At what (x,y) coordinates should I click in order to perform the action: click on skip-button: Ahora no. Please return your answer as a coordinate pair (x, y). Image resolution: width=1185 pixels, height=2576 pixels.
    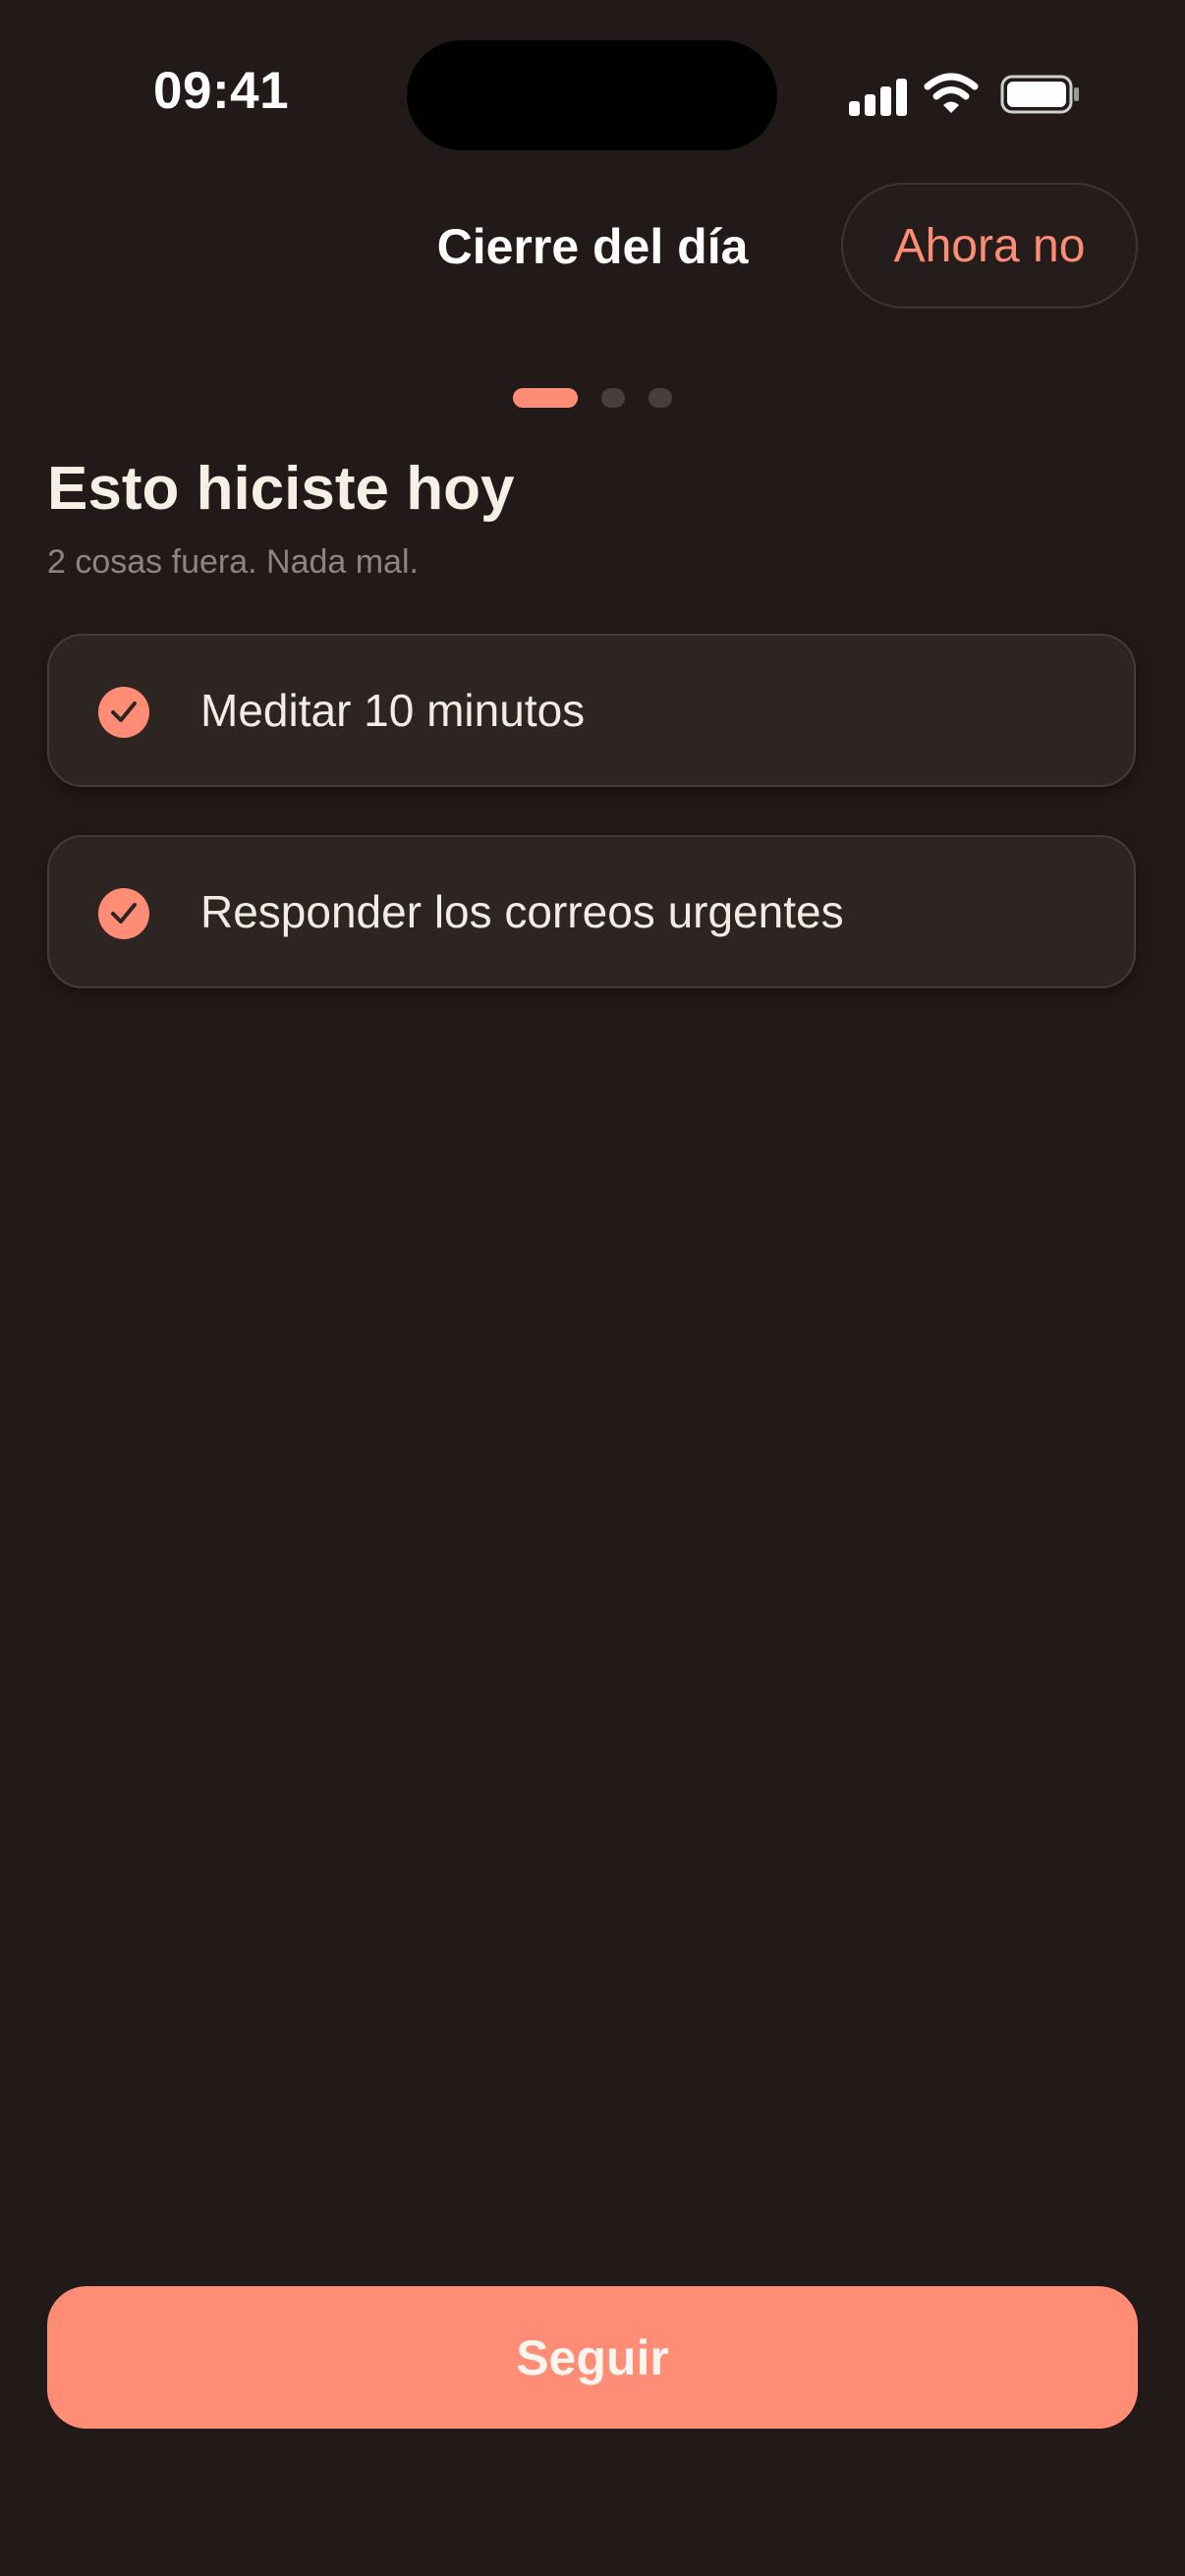
    Looking at the image, I should click on (990, 245).